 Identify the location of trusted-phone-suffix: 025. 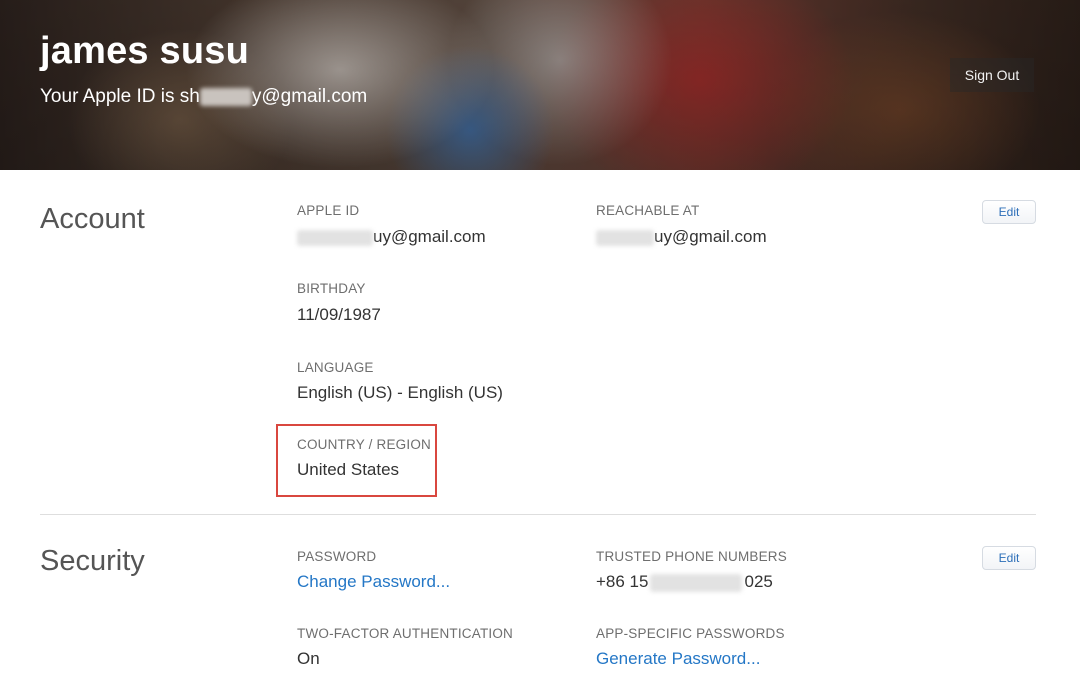
(758, 581).